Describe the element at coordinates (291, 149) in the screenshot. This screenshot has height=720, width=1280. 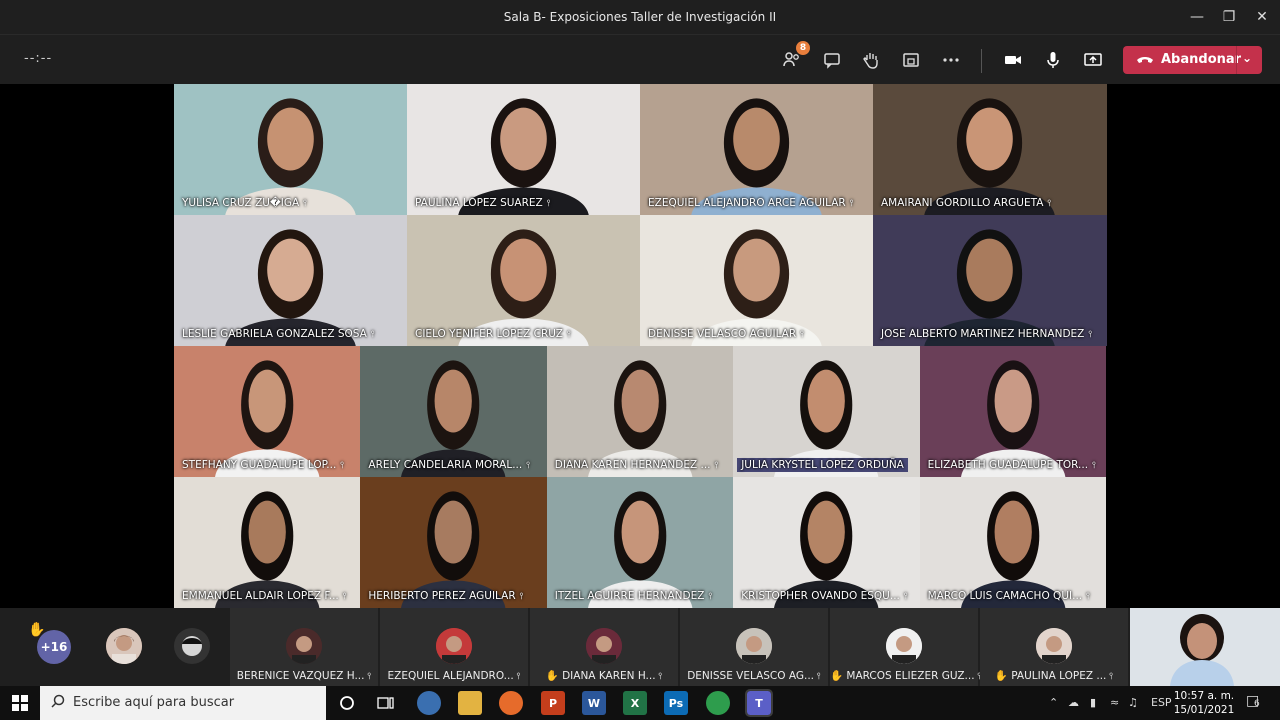
I see `participant-video-tile: YULISA CRUZ ZU�IGA ⫯` at that location.